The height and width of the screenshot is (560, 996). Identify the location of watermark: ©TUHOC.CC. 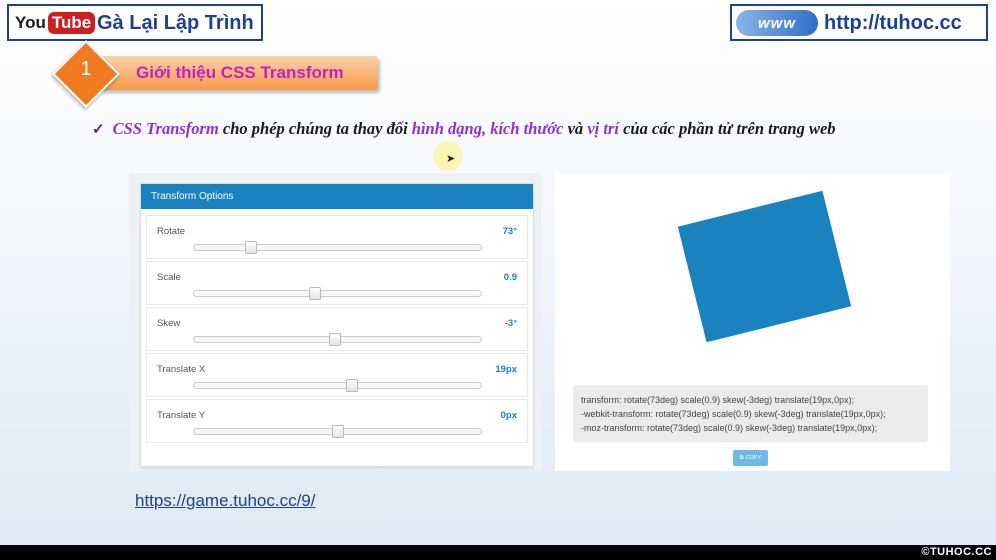
(956, 552).